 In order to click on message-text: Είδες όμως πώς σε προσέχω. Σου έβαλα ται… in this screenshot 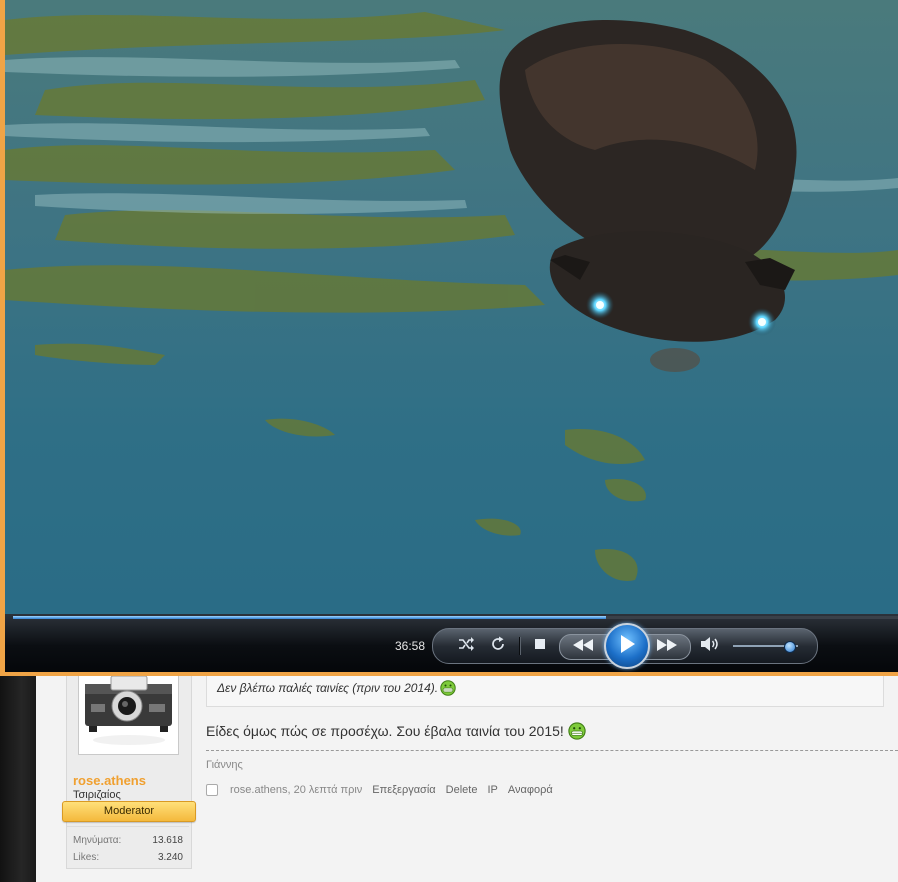, I will do `click(385, 731)`.